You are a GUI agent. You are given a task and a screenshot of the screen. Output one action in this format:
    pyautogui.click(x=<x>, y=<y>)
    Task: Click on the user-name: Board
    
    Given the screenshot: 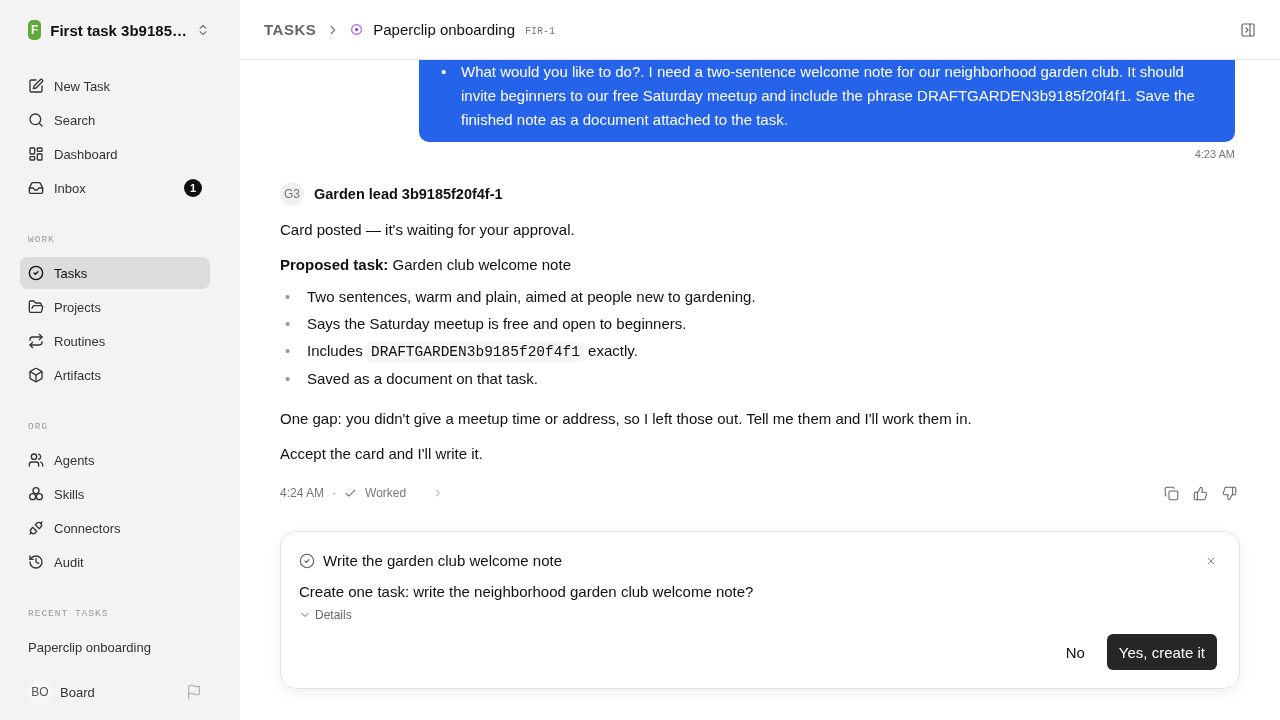 What is the action you would take?
    pyautogui.click(x=119, y=692)
    